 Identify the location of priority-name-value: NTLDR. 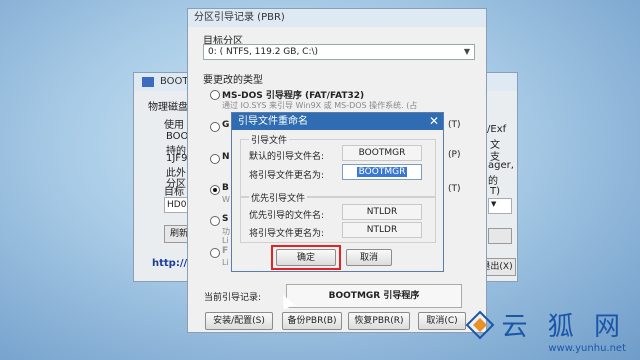
(382, 212).